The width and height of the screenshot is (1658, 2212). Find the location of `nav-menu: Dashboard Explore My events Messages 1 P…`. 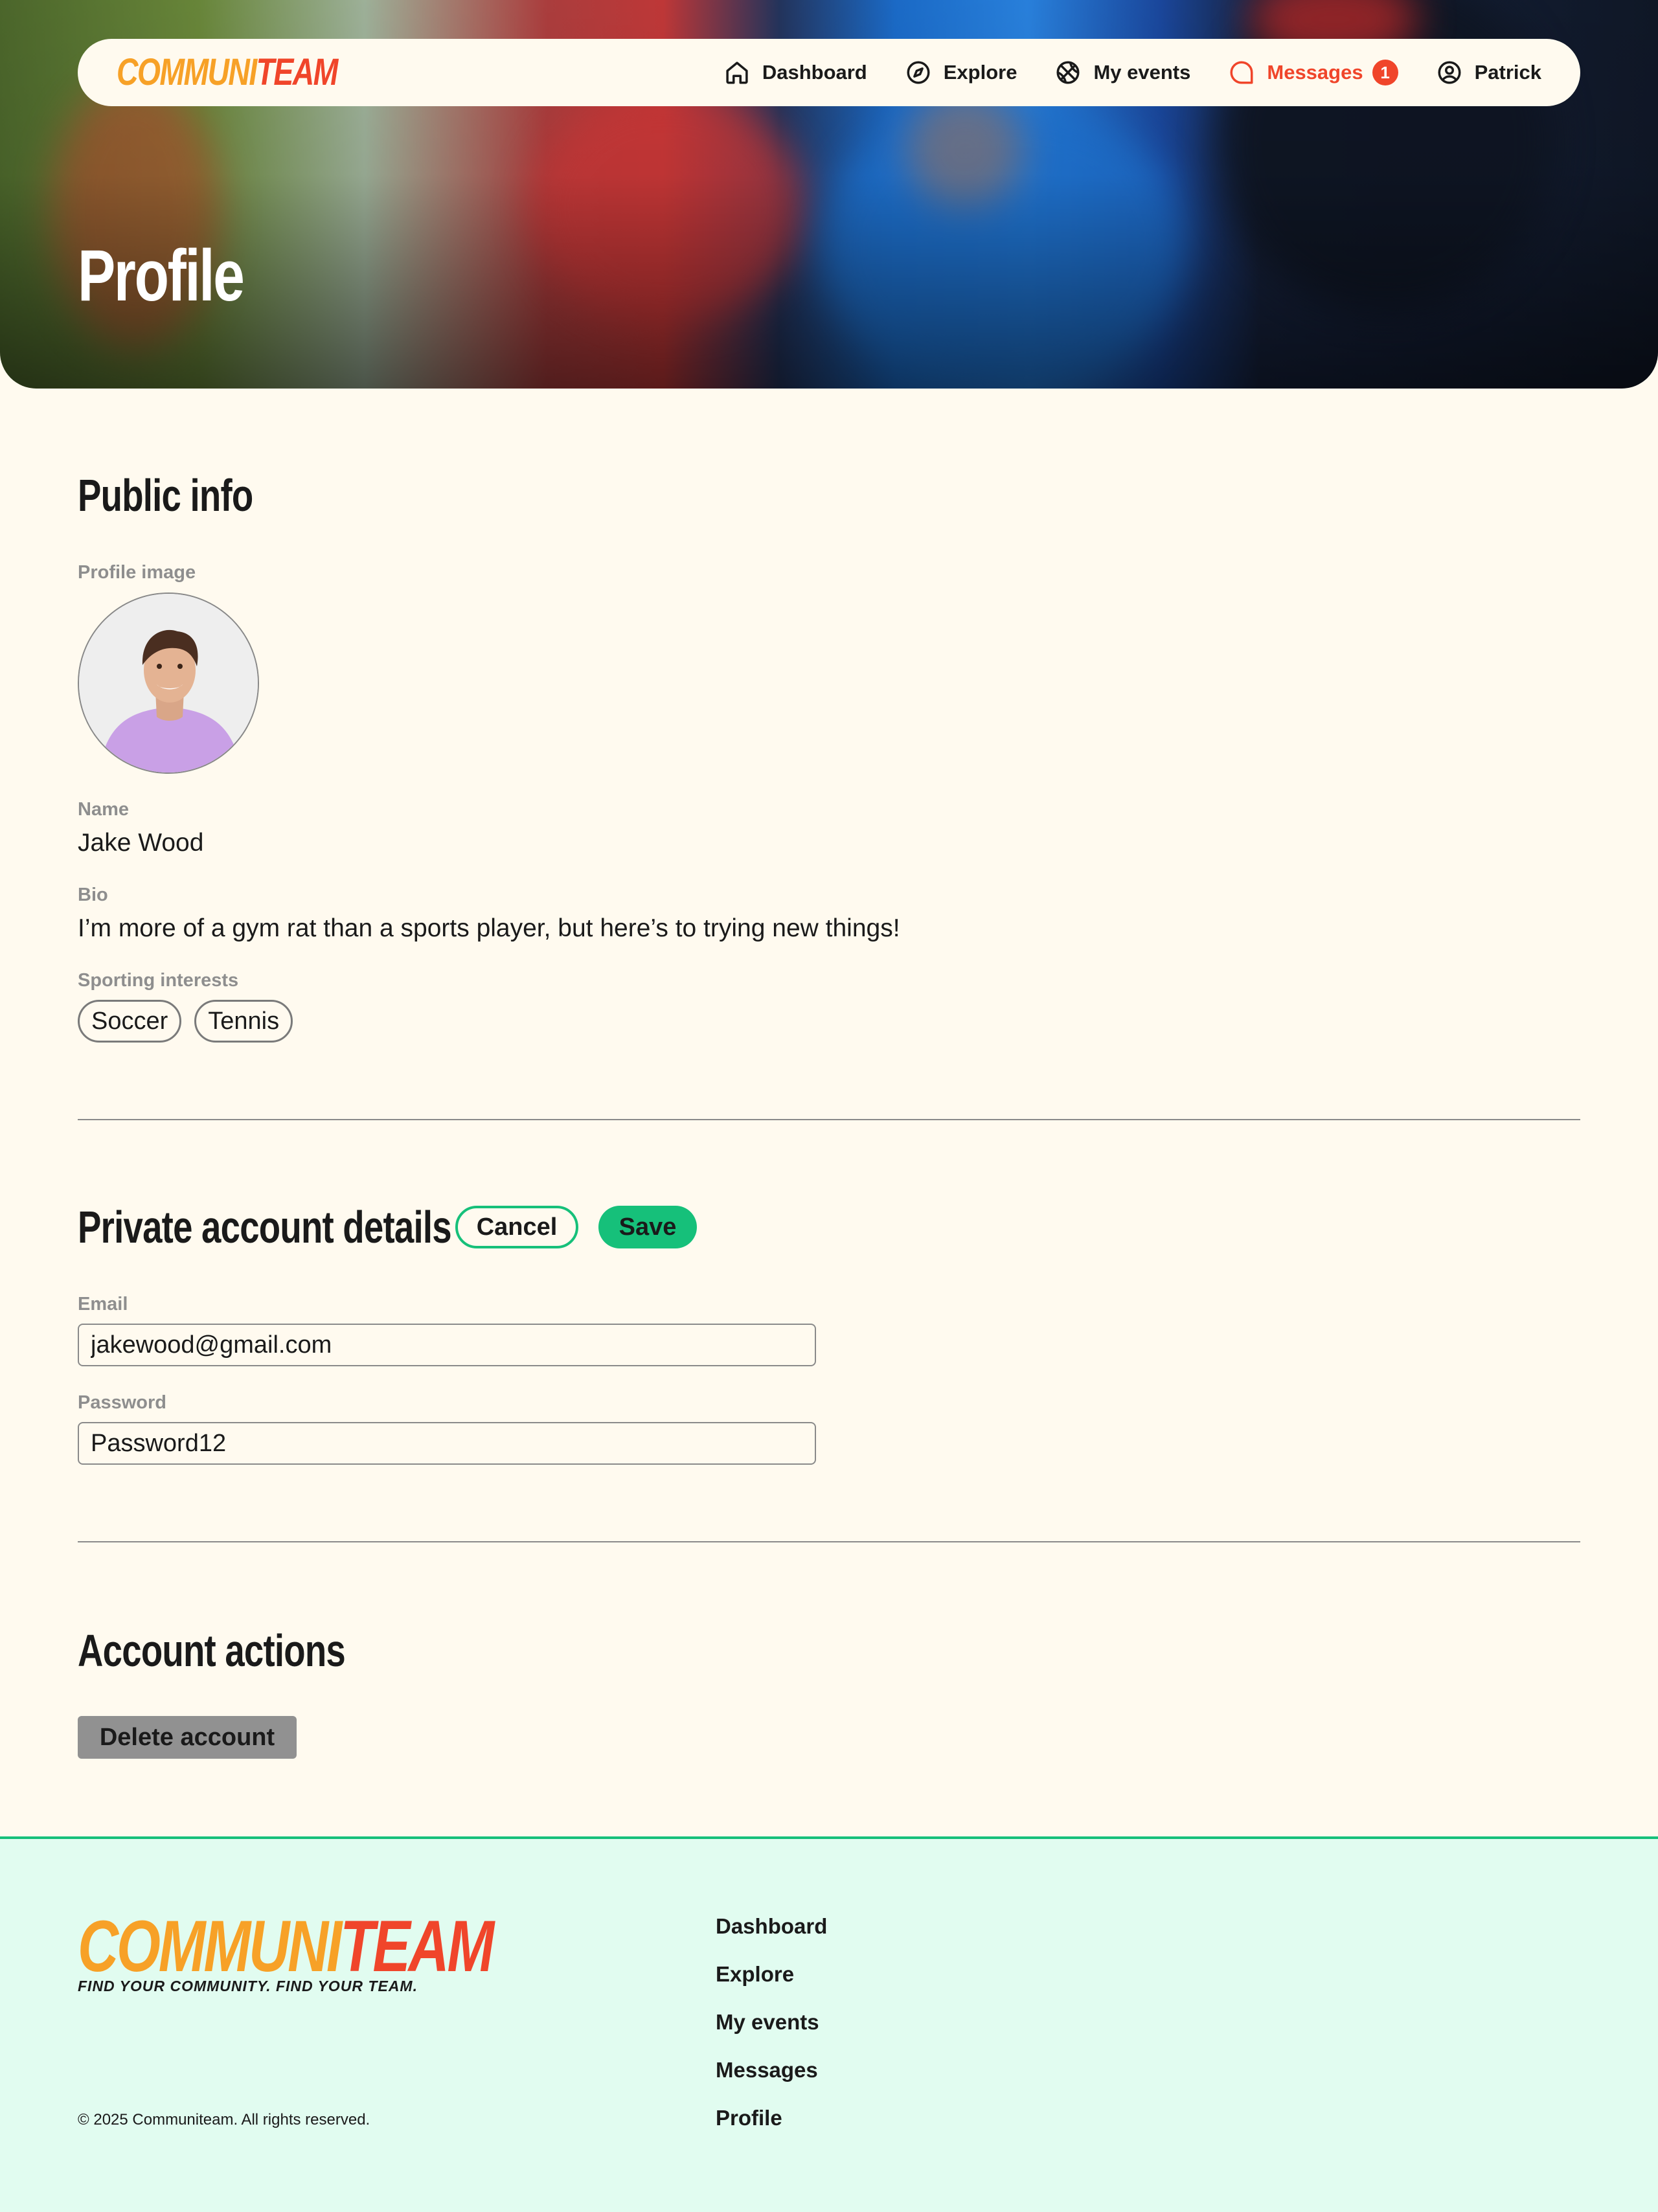

nav-menu: Dashboard Explore My events Messages 1 P… is located at coordinates (1132, 72).